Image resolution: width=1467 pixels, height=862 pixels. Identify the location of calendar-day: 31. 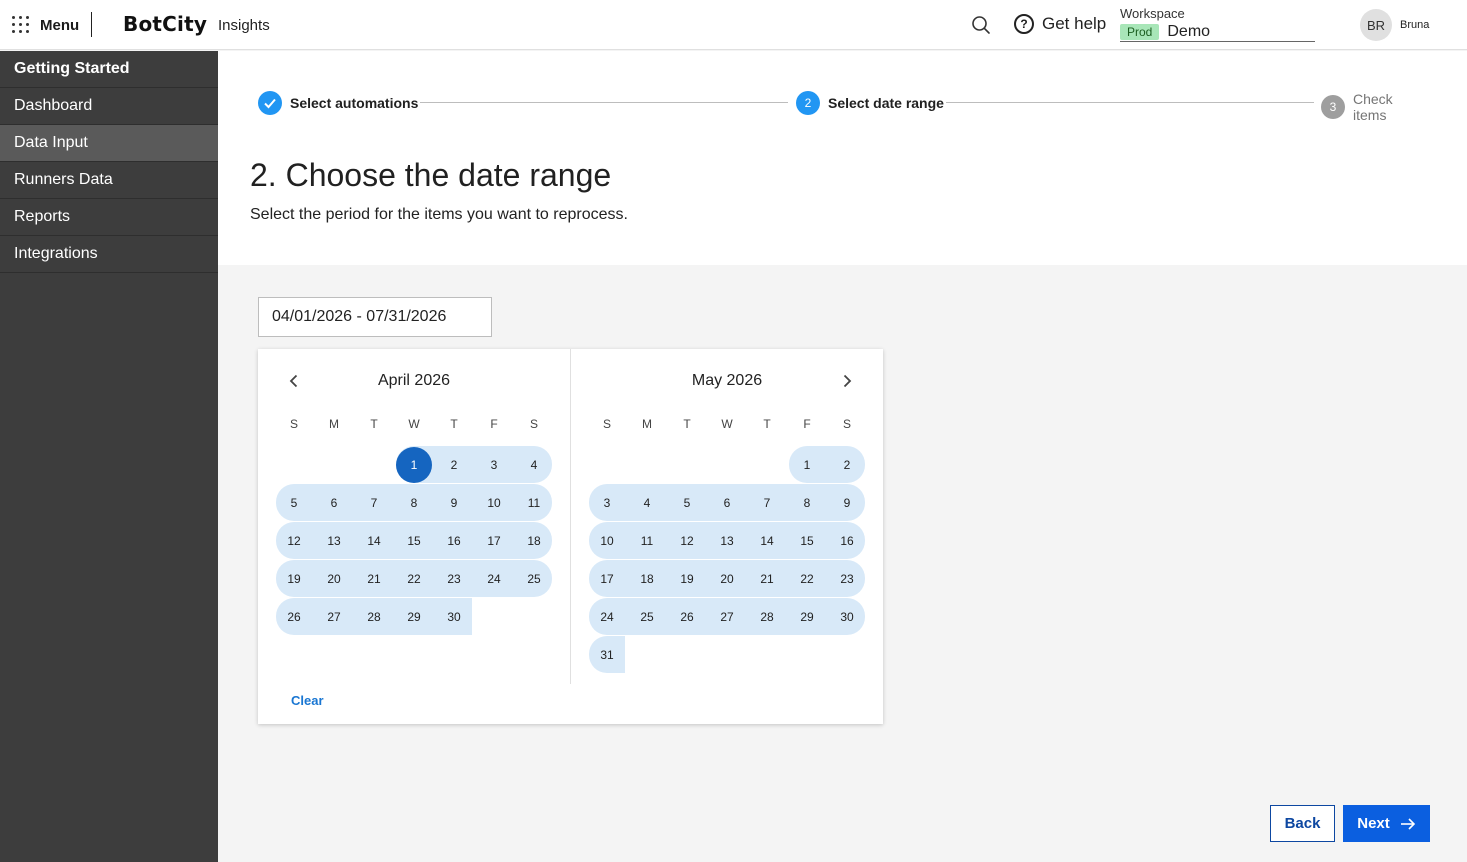
(607, 654).